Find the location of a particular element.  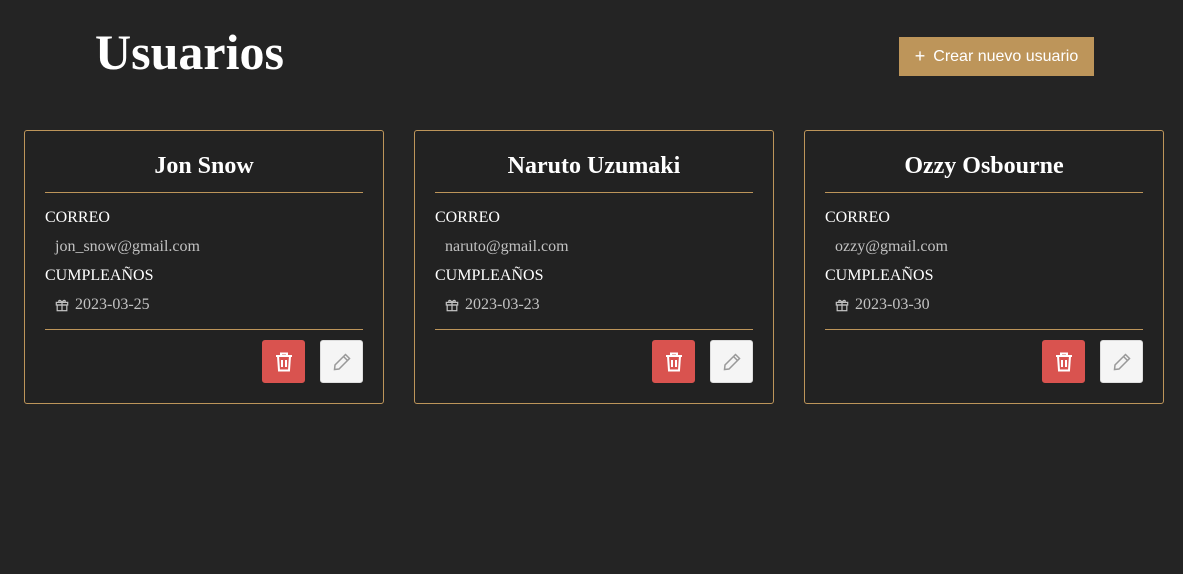

user-birthday: 2023-03-23 is located at coordinates (492, 305).